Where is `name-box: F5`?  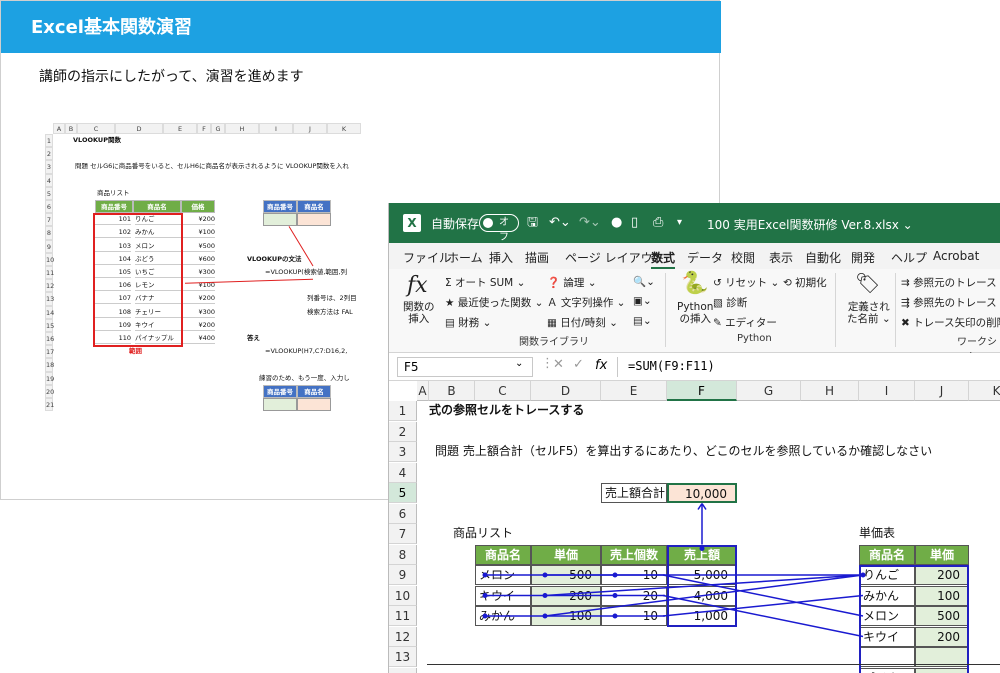 name-box: F5 is located at coordinates (465, 367).